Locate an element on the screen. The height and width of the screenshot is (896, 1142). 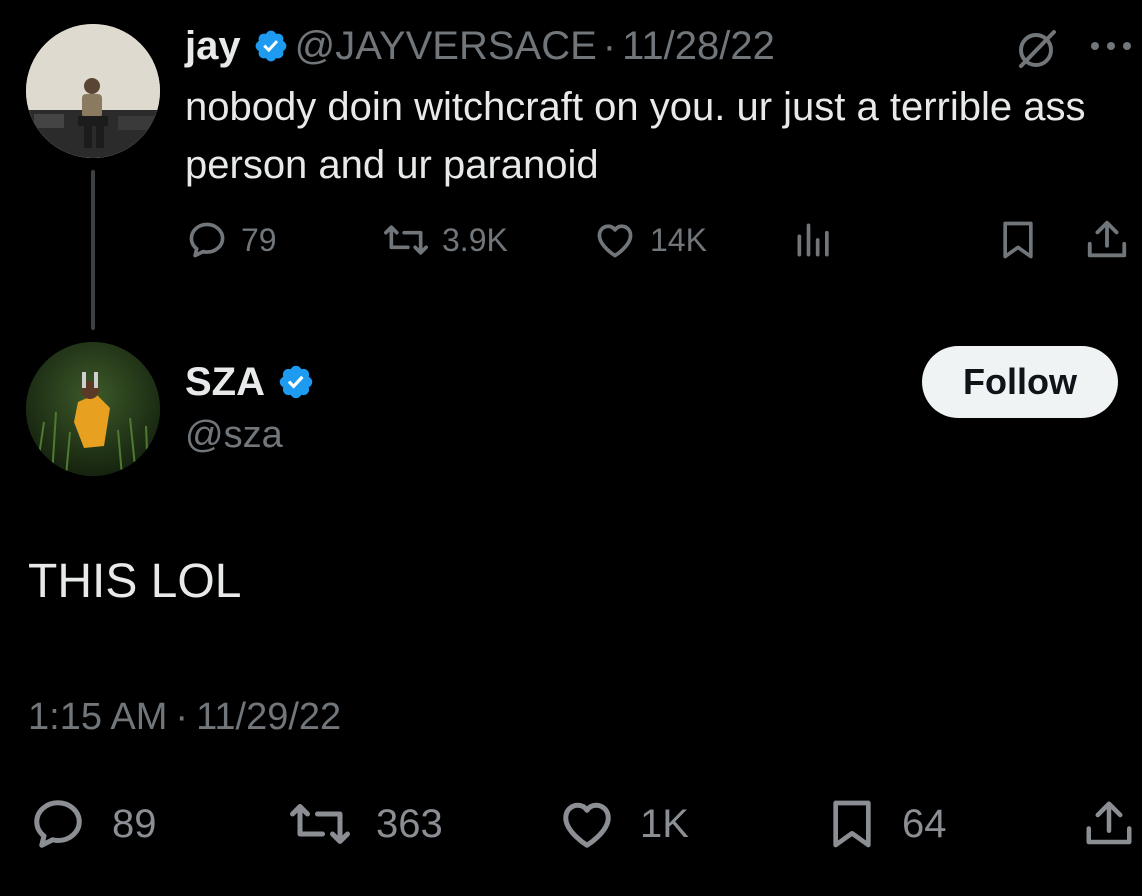
avatar-photo-sza is located at coordinates (93, 409).